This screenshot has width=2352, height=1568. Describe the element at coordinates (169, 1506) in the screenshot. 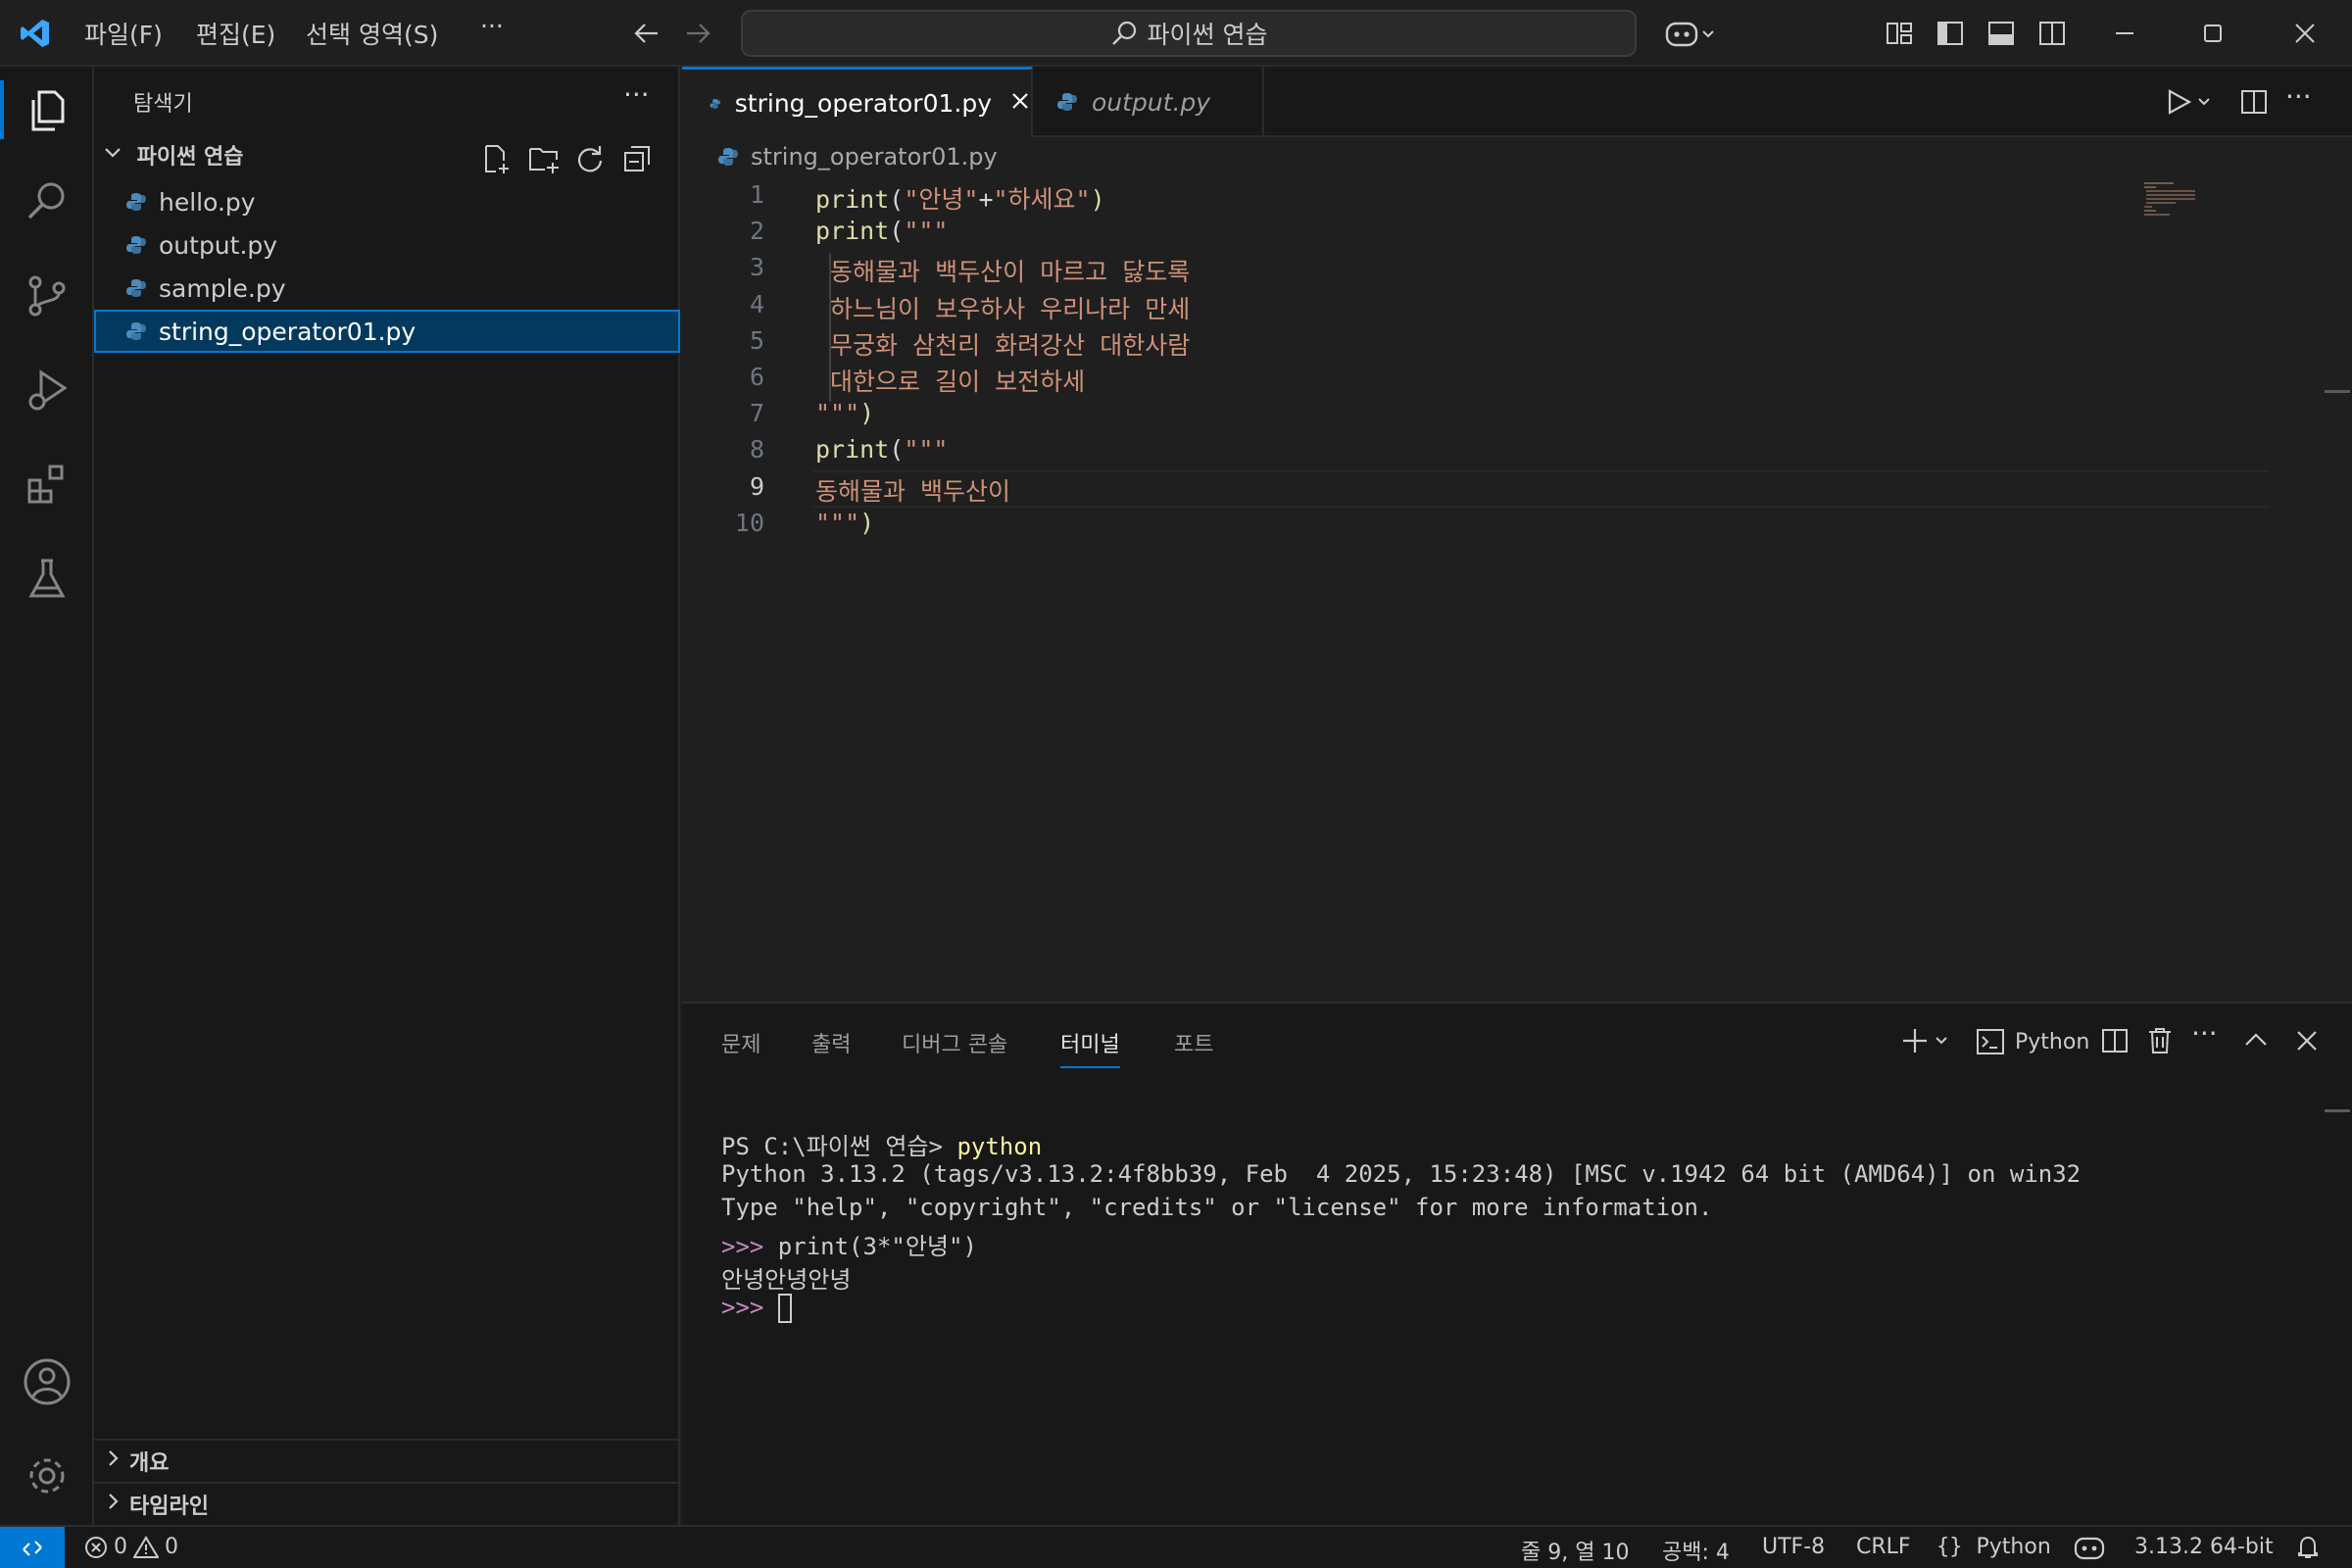

I see `timeline-label: 타임라인` at that location.